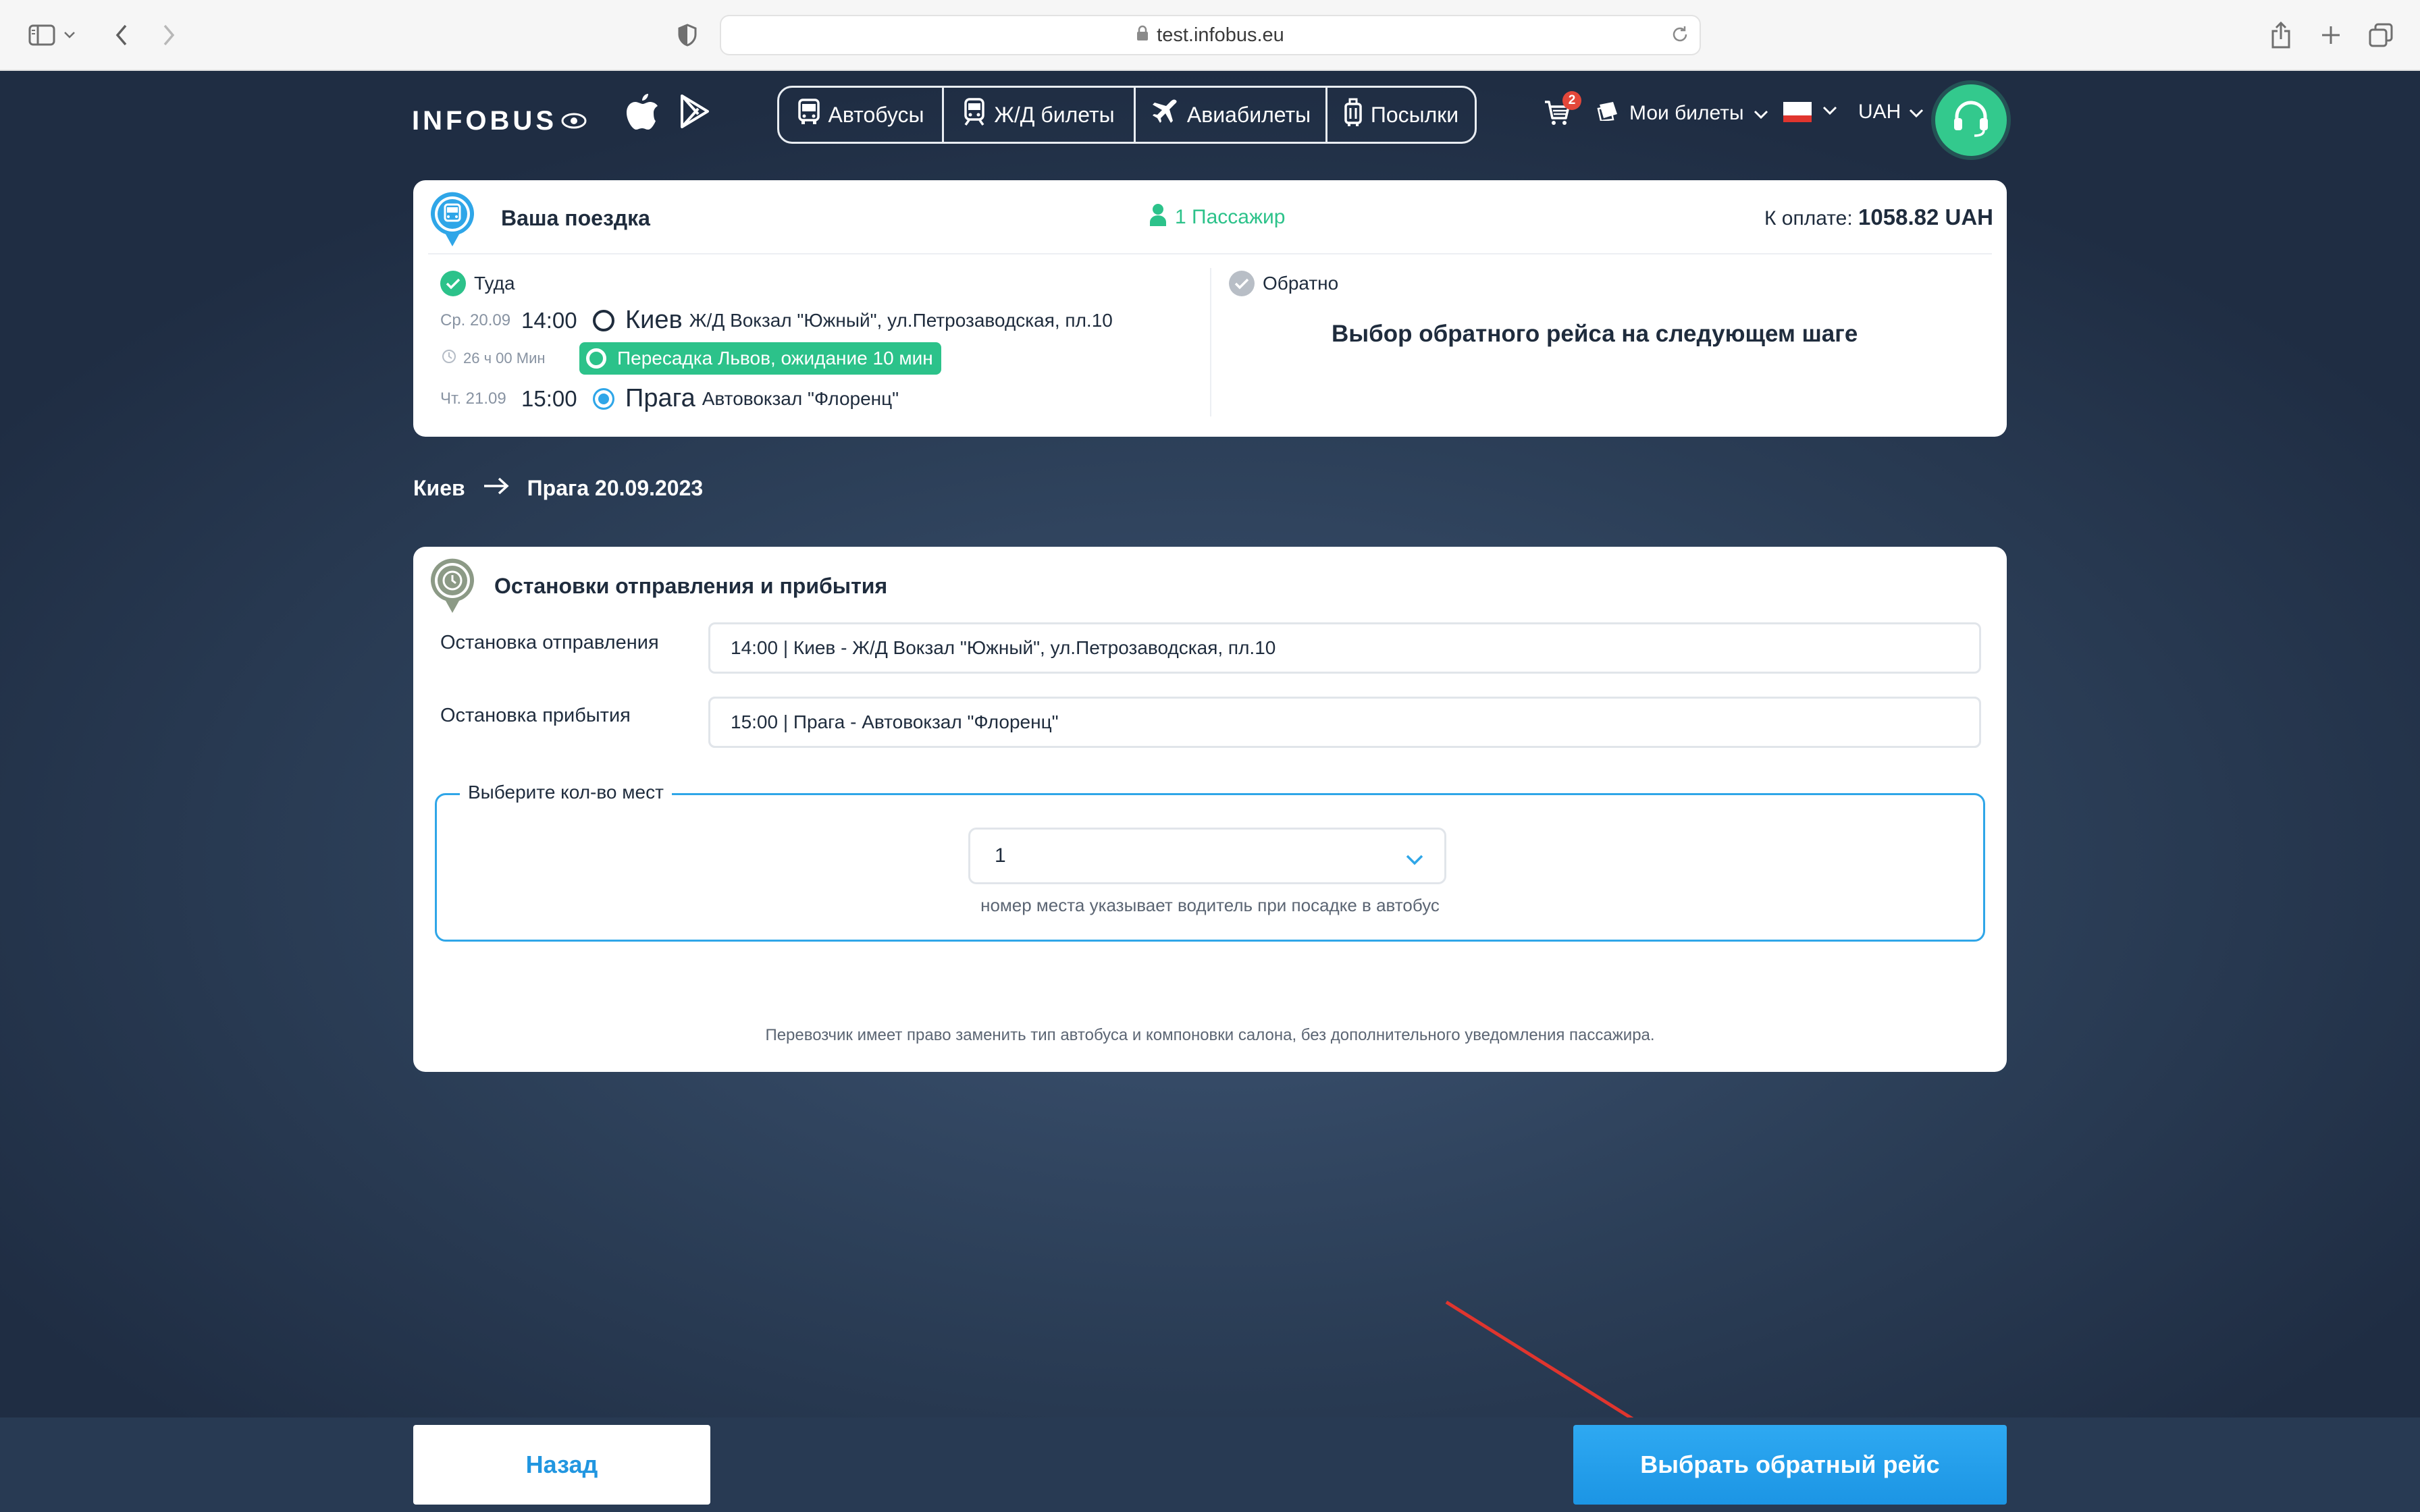 The height and width of the screenshot is (1512, 2420). Describe the element at coordinates (1571, 100) in the screenshot. I see `cart-count-badge: 2` at that location.